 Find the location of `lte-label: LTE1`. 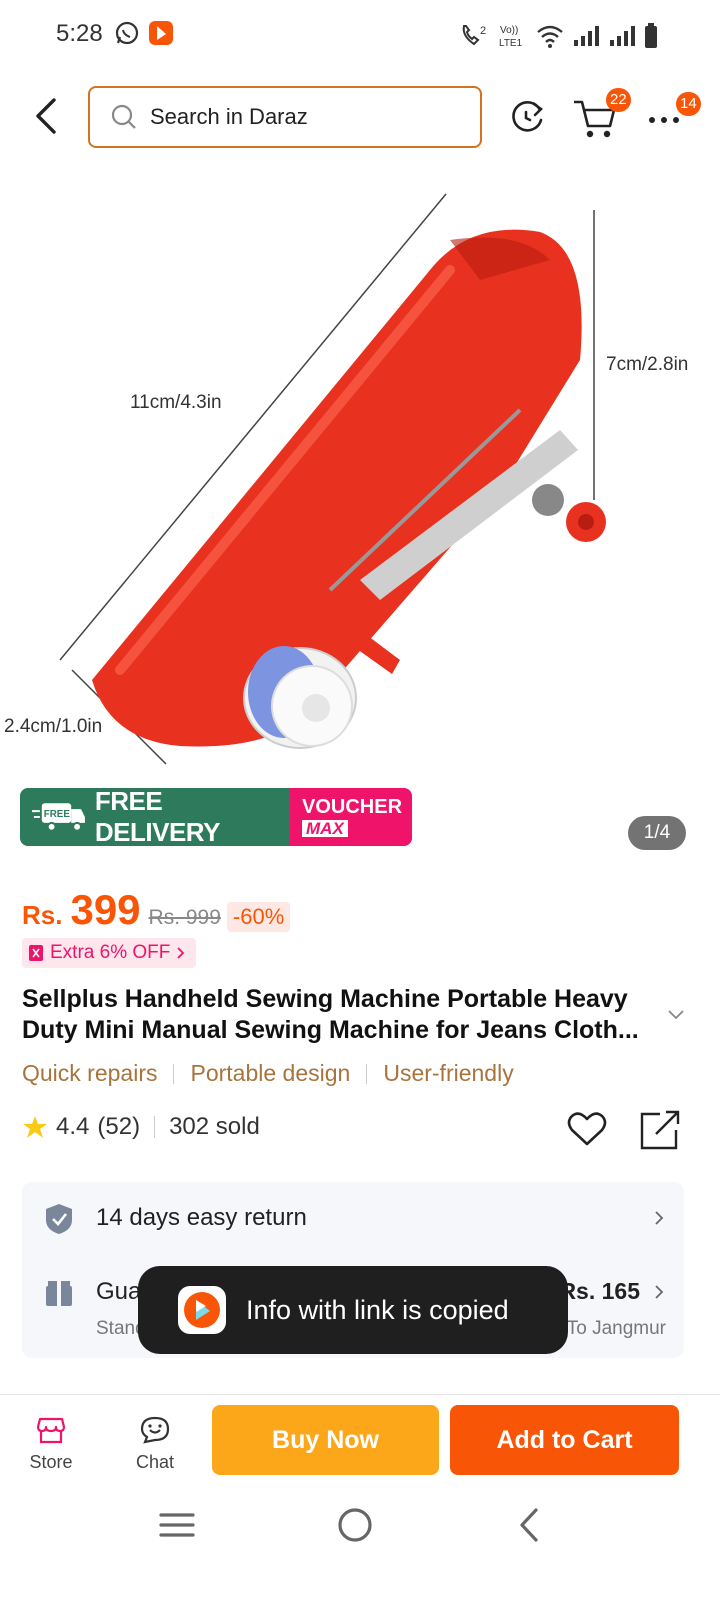

lte-label: LTE1 is located at coordinates (511, 43).